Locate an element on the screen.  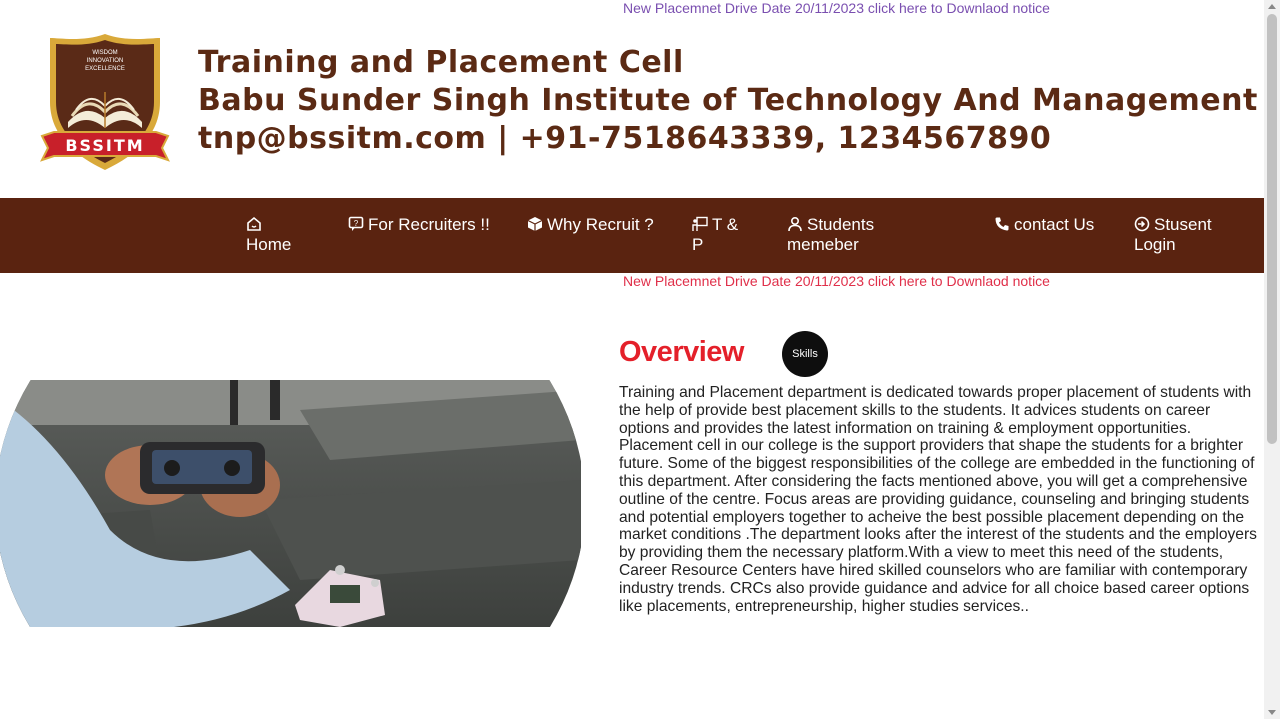
phone-icon is located at coordinates (1002, 224).